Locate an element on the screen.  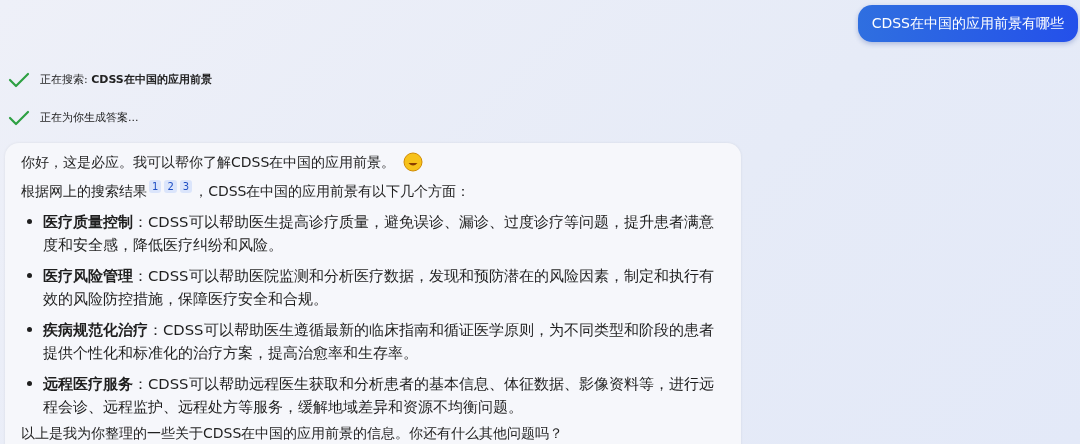
citation-link: 3 is located at coordinates (186, 186).